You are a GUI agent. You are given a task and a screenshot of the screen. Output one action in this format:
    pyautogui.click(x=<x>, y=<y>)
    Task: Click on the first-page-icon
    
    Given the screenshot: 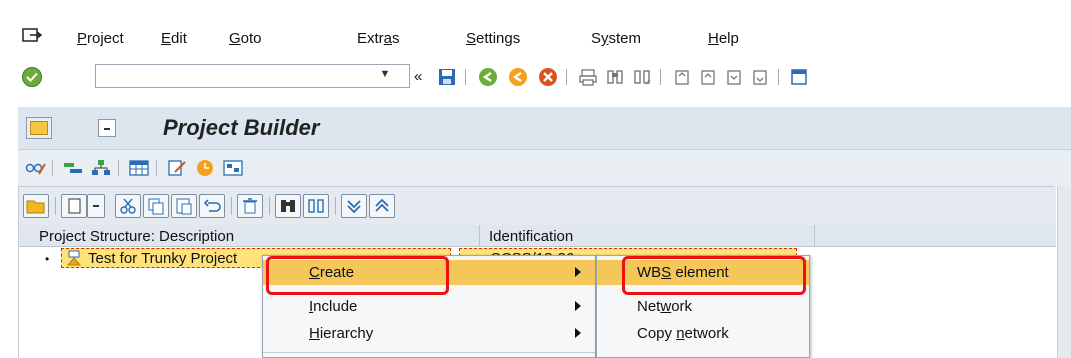 What is the action you would take?
    pyautogui.click(x=682, y=77)
    